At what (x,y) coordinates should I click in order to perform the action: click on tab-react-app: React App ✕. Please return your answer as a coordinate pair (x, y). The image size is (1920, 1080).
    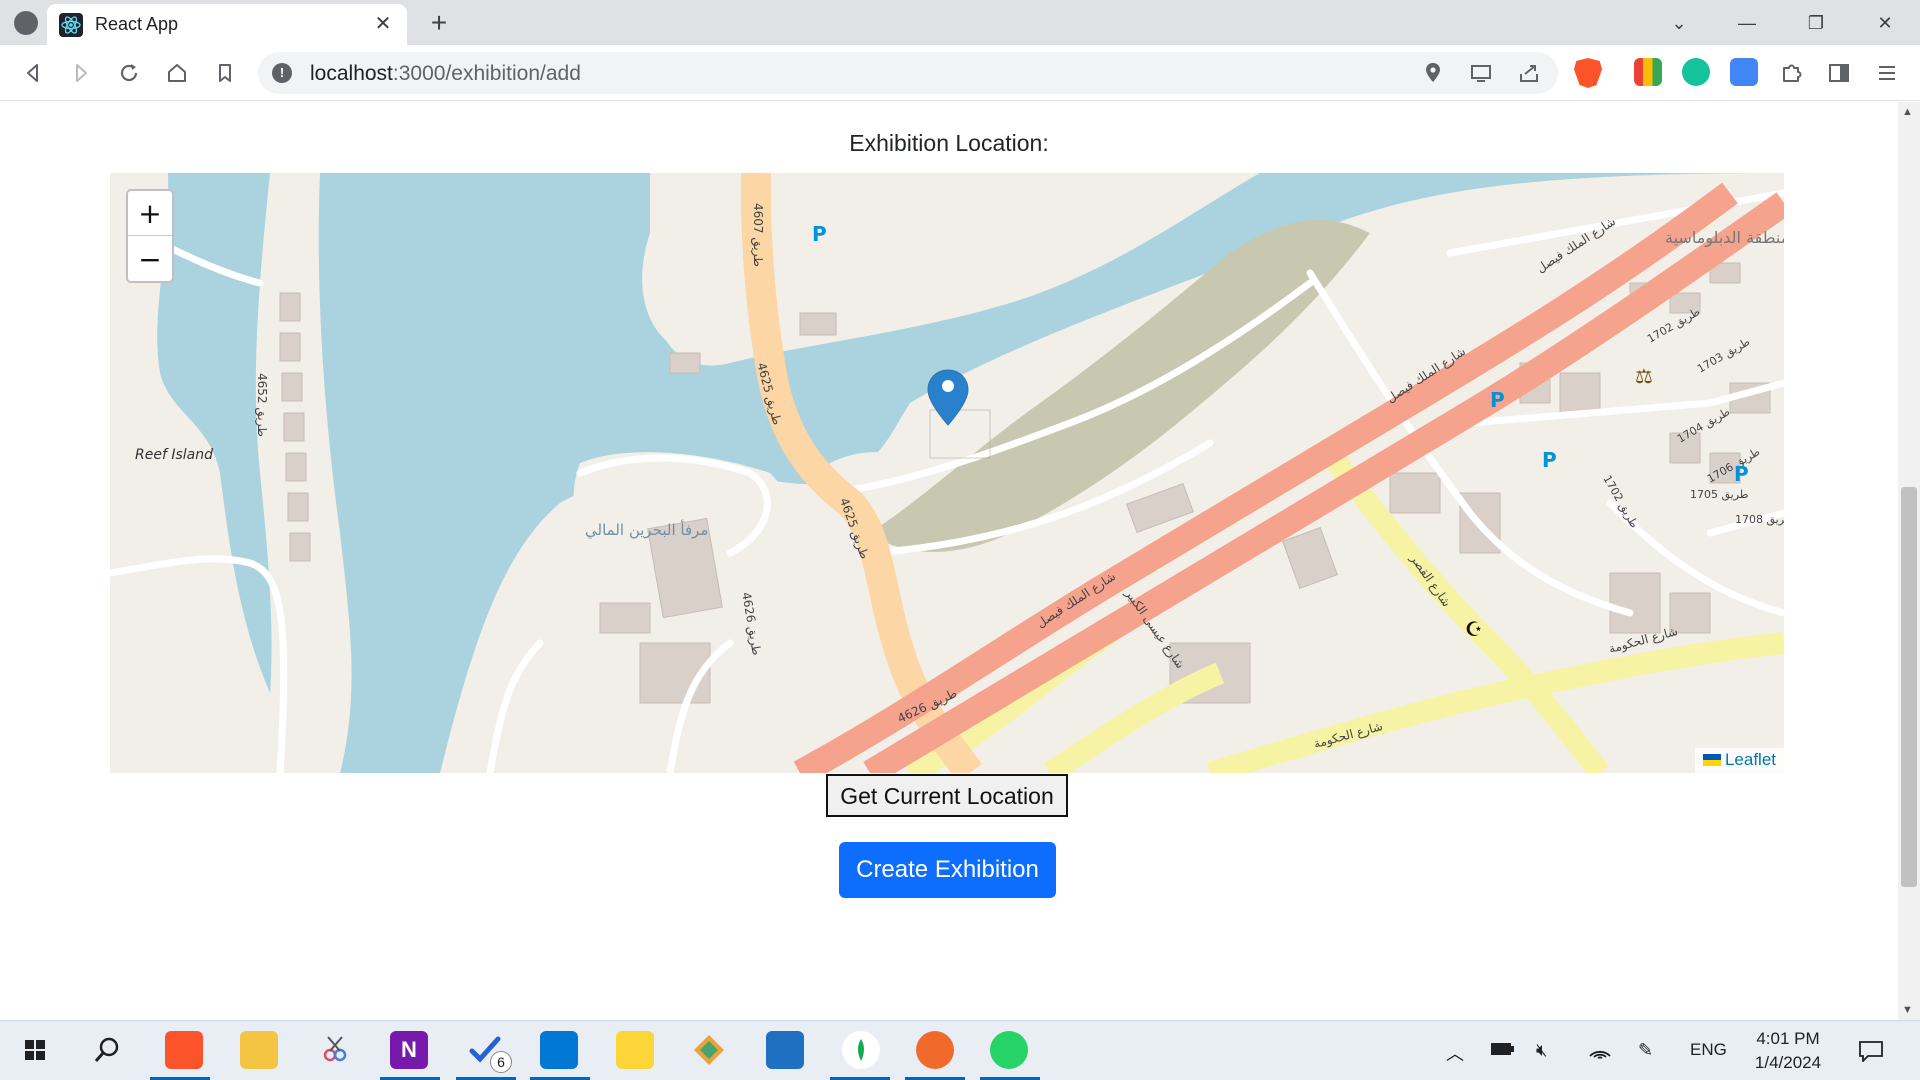
    Looking at the image, I should click on (227, 24).